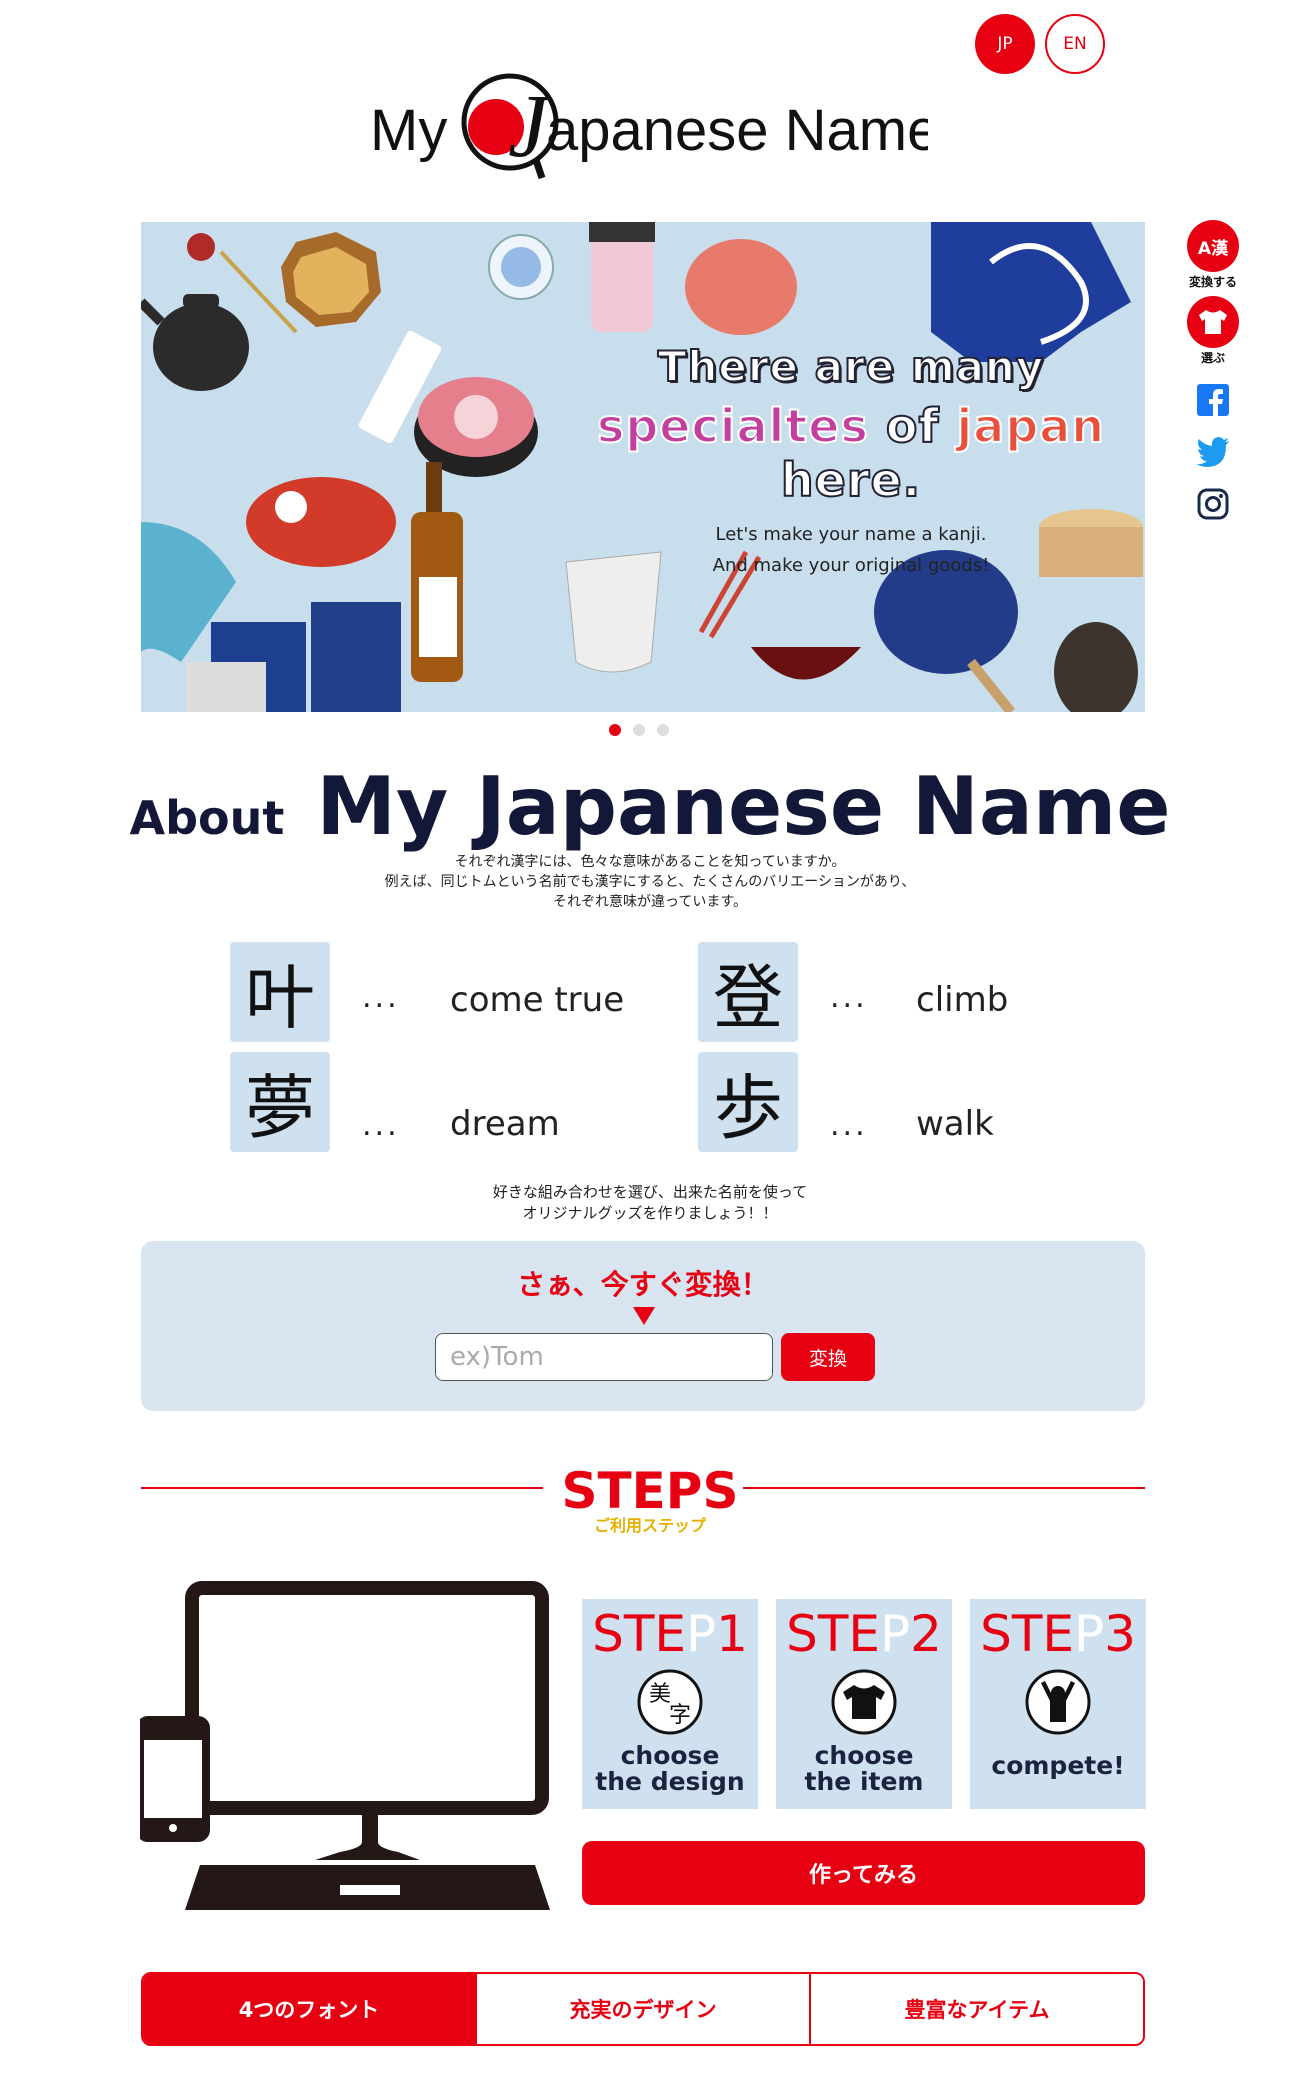 The image size is (1300, 2081). I want to click on try-it-button: 作ってみる, so click(863, 1873).